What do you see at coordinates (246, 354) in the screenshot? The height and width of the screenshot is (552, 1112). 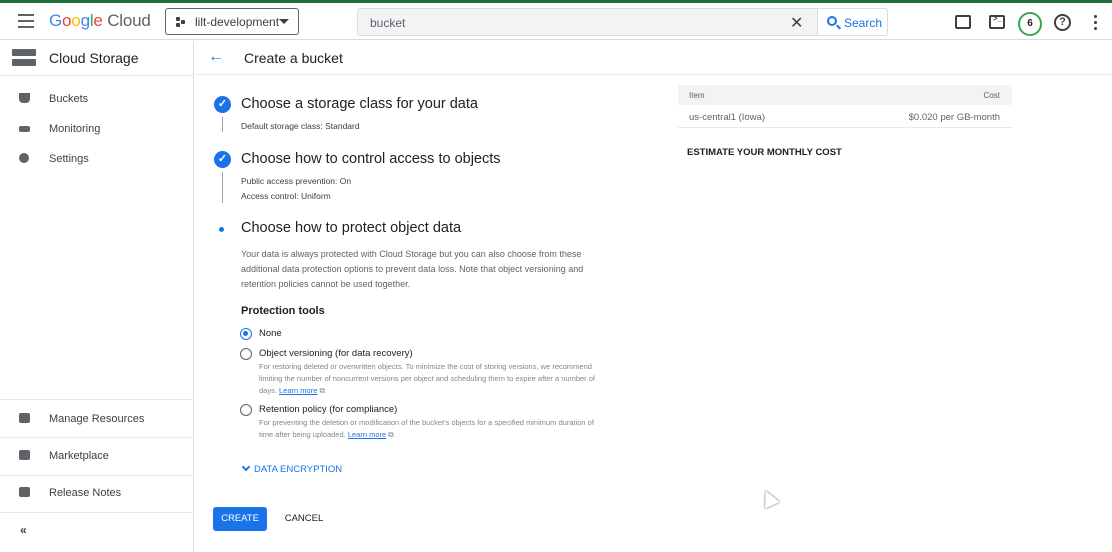 I see `radio-object-versioning` at bounding box center [246, 354].